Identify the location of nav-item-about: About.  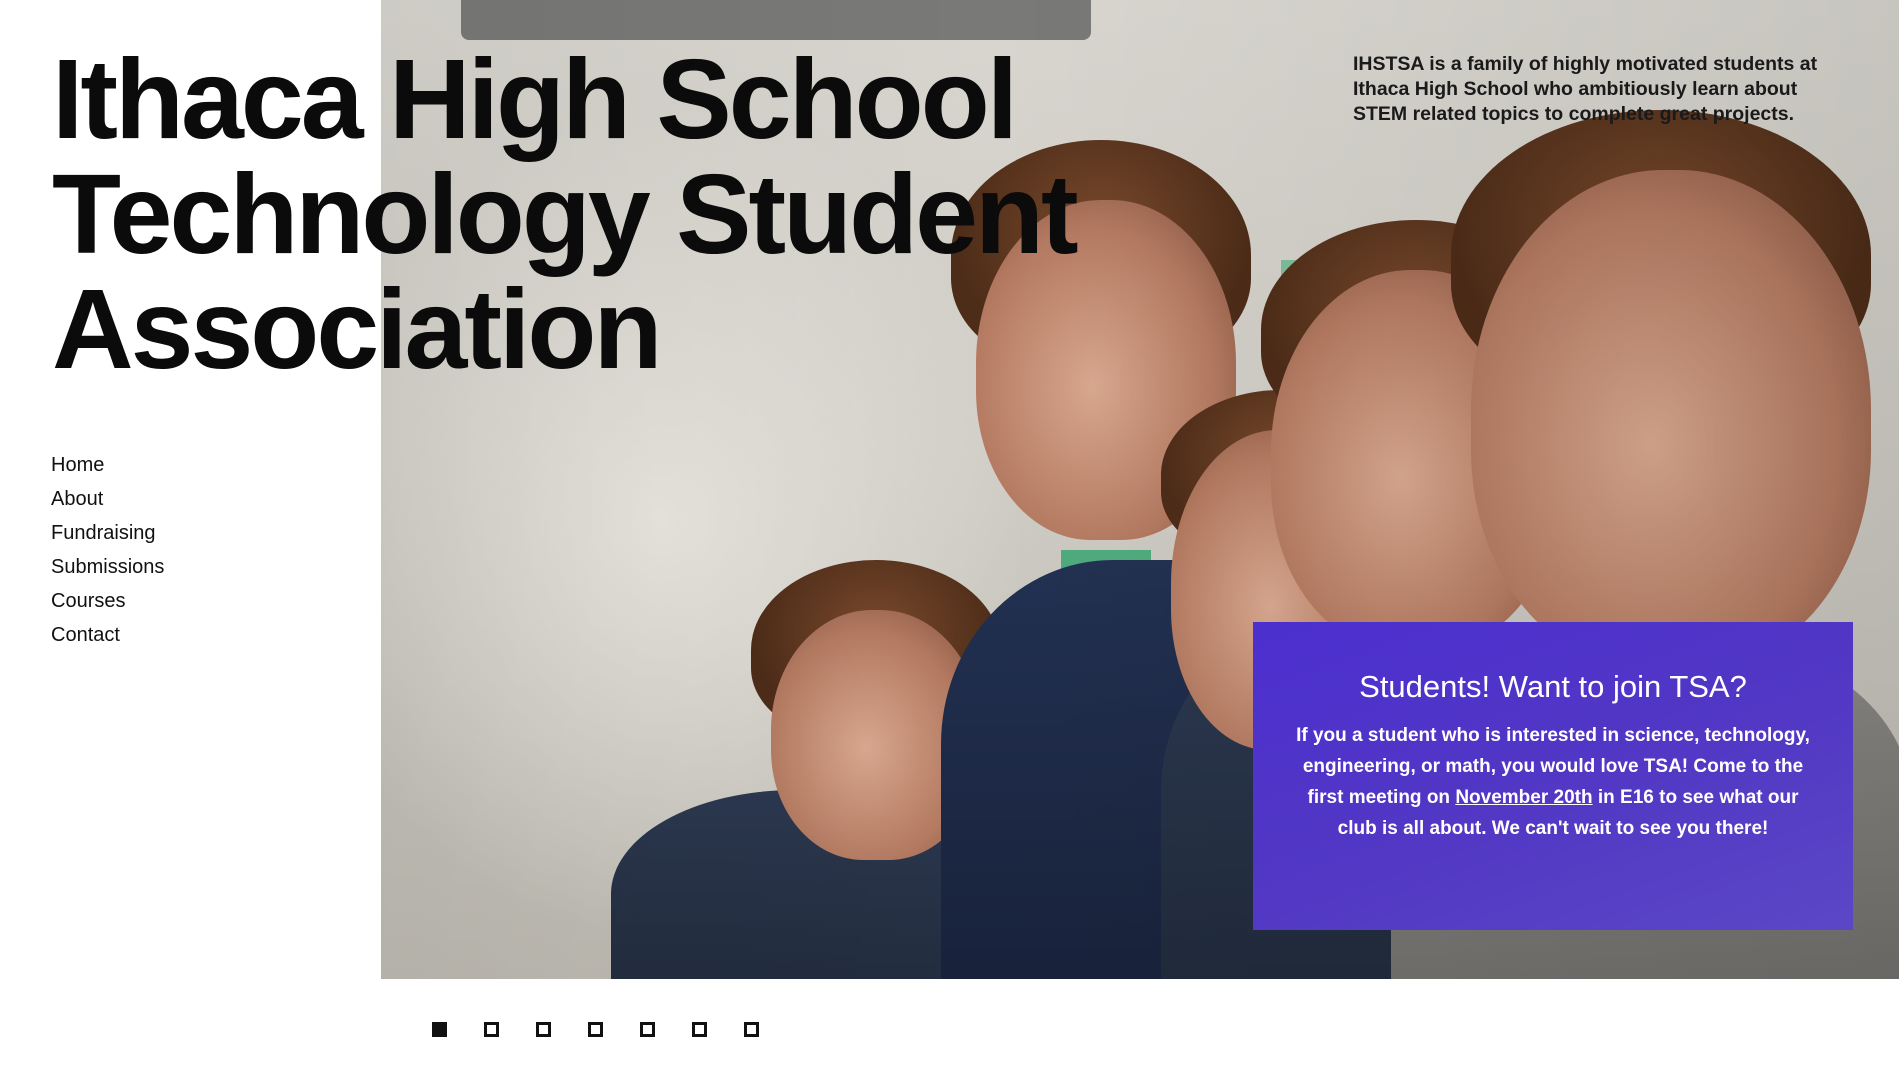
(107, 499).